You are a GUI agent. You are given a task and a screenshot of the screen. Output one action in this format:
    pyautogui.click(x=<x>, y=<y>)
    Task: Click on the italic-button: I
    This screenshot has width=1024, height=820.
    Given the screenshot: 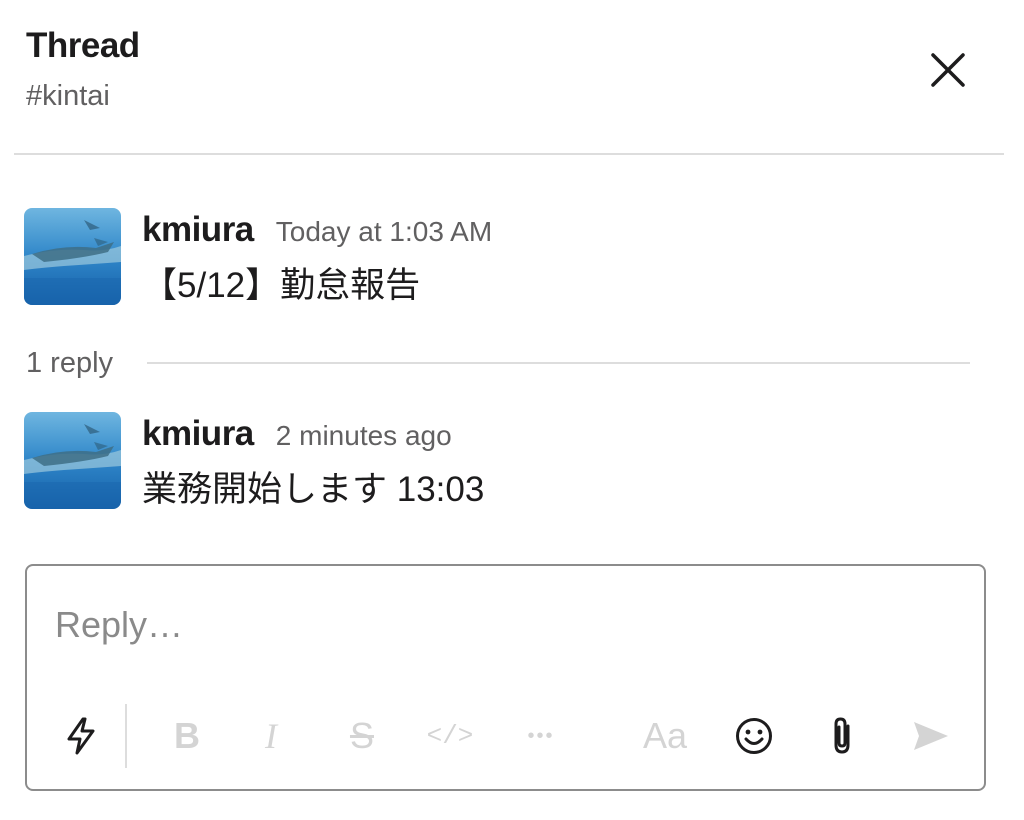 What is the action you would take?
    pyautogui.click(x=271, y=736)
    